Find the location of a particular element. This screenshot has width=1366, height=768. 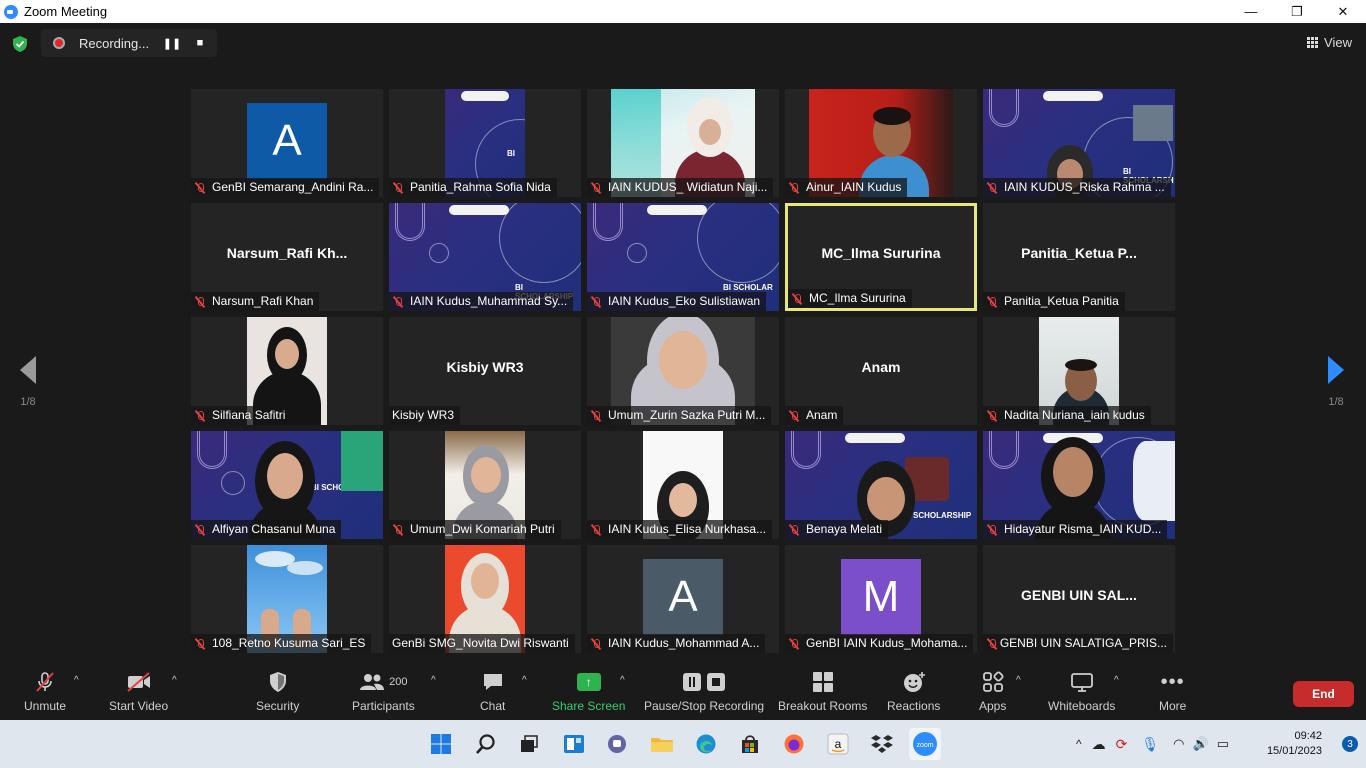

search-icon is located at coordinates (486, 744).